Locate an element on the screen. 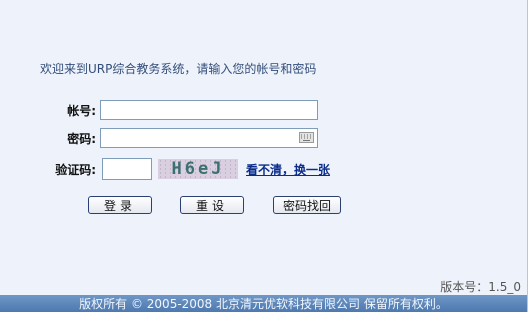 The image size is (528, 312). username-row: 帐号: is located at coordinates (189, 110).